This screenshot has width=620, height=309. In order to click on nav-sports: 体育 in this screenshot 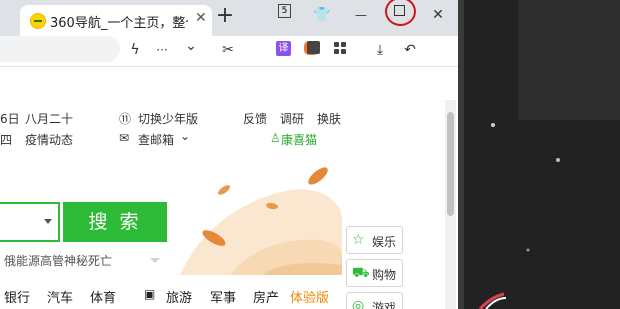, I will do `click(103, 296)`.